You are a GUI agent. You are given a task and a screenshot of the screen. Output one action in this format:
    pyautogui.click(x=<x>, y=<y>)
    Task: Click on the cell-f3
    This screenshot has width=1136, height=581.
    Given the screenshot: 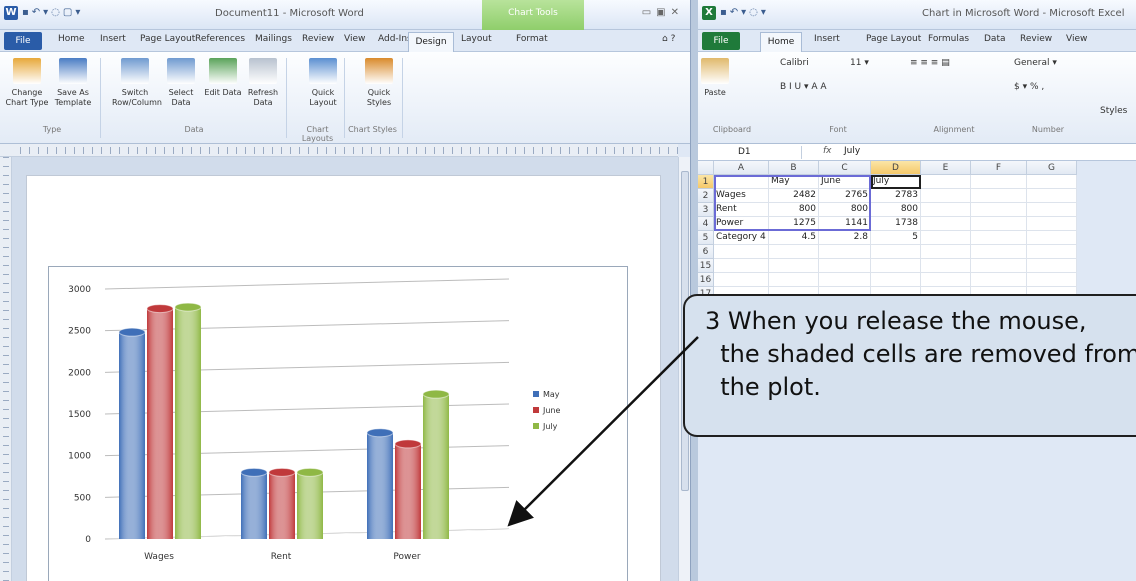 What is the action you would take?
    pyautogui.click(x=999, y=210)
    